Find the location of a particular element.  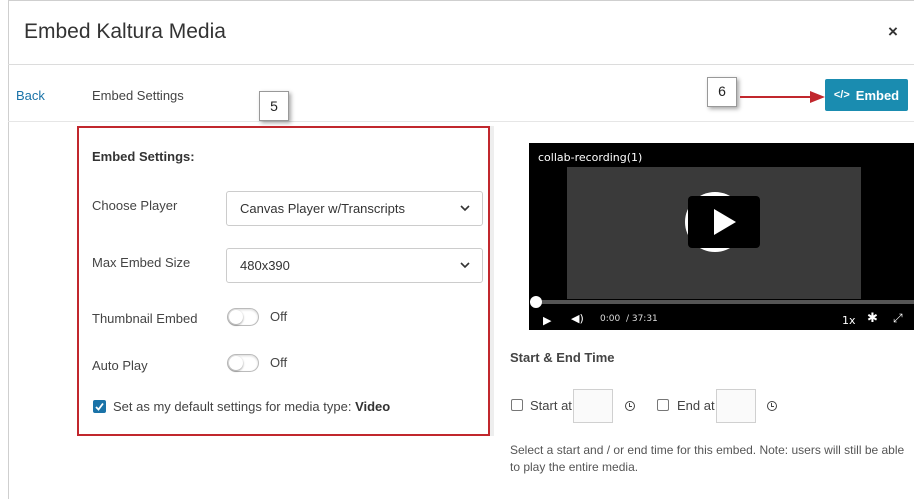

start-time-input is located at coordinates (593, 406).